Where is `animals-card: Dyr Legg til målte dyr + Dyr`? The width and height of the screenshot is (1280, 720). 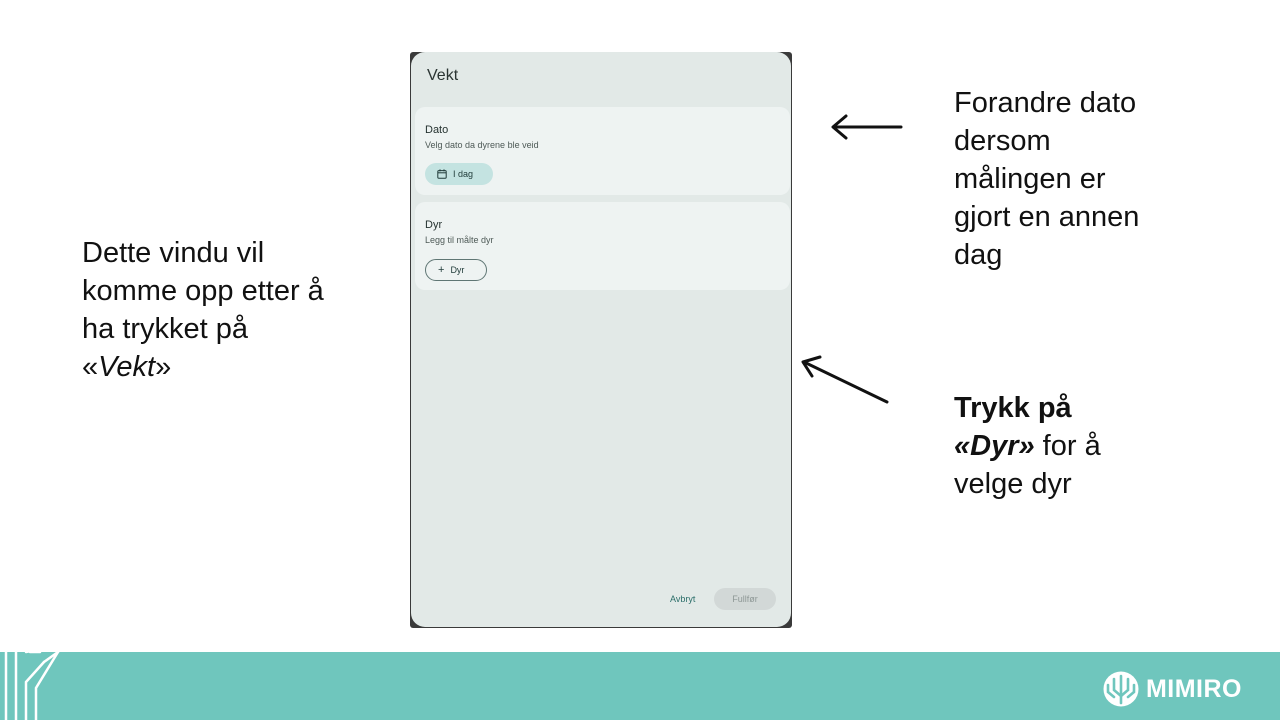 animals-card: Dyr Legg til målte dyr + Dyr is located at coordinates (602, 246).